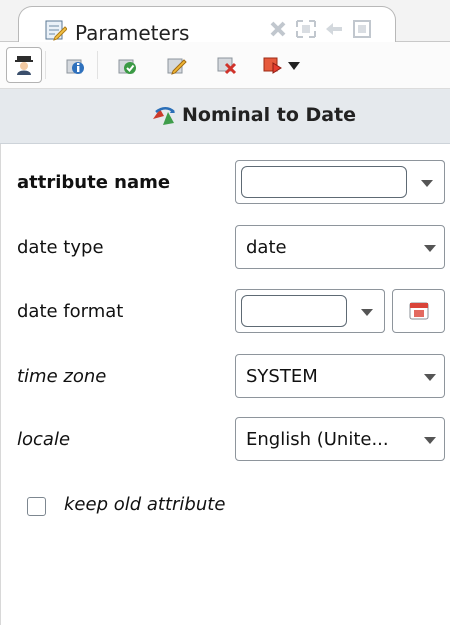 The width and height of the screenshot is (450, 625). I want to click on edit-icon, so click(177, 66).